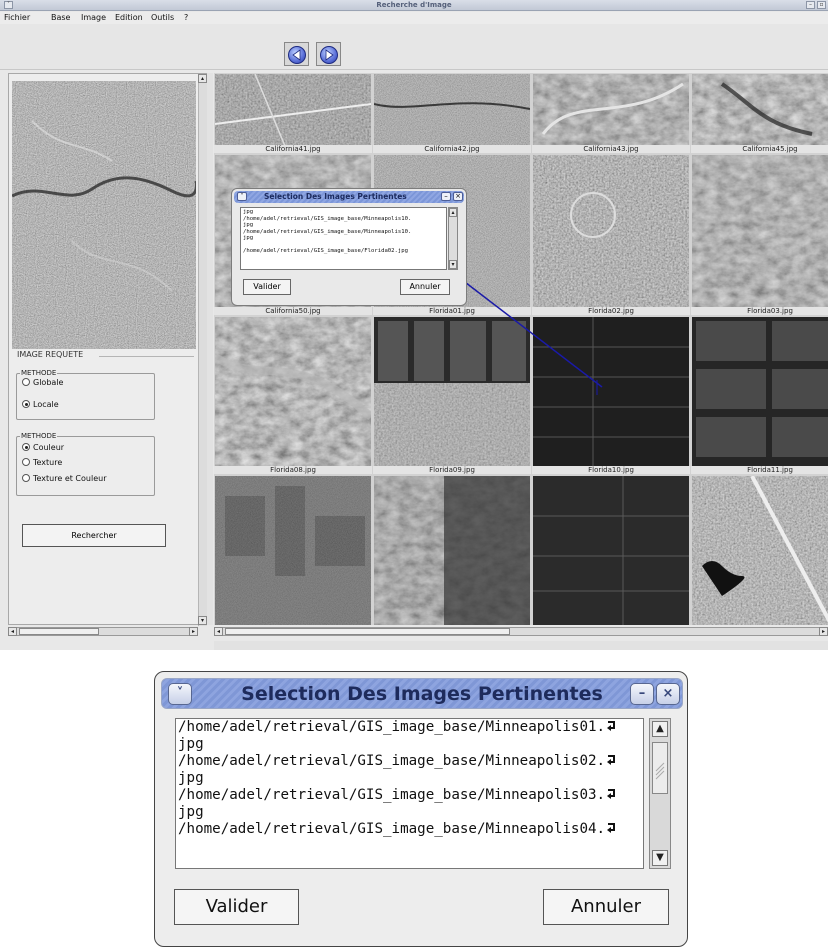  Describe the element at coordinates (60, 17) in the screenshot. I see `menu-base: Base` at that location.